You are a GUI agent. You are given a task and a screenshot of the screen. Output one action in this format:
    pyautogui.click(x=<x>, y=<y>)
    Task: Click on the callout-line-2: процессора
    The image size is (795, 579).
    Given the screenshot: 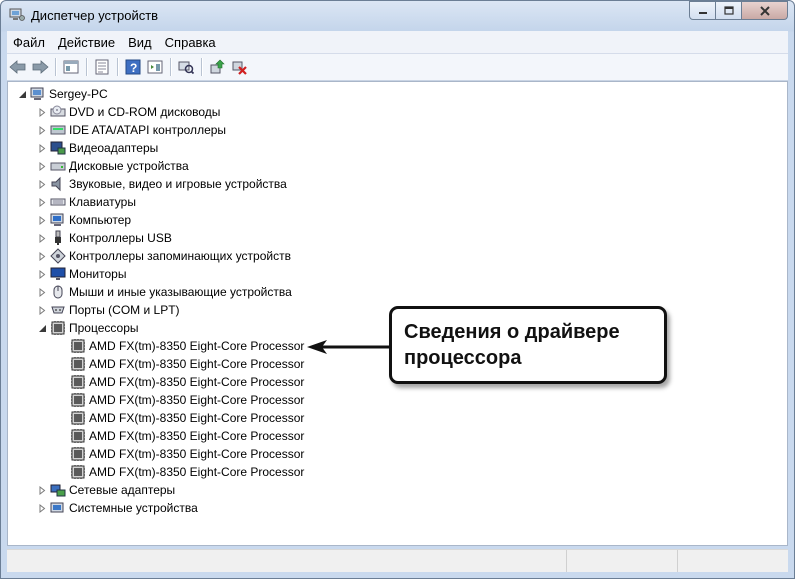 What is the action you would take?
    pyautogui.click(x=463, y=358)
    